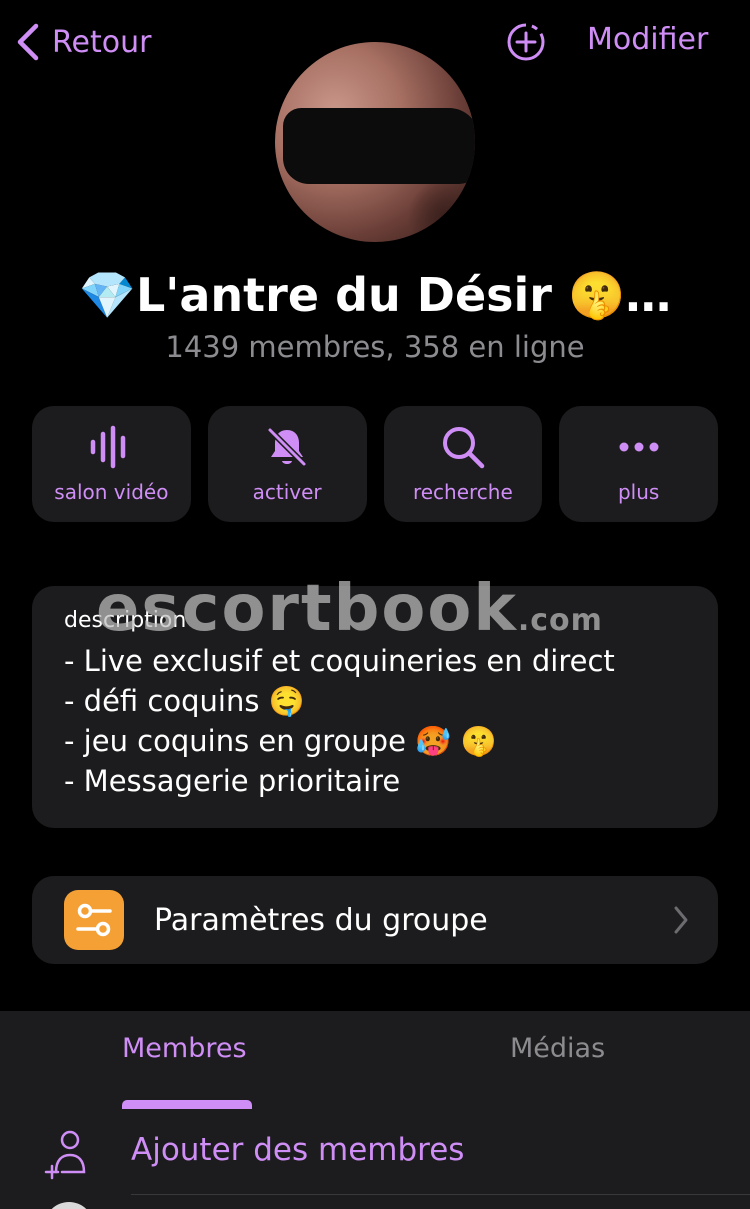 This screenshot has width=750, height=1209. What do you see at coordinates (232, 781) in the screenshot?
I see `description-line: - Messagerie prioritaire` at bounding box center [232, 781].